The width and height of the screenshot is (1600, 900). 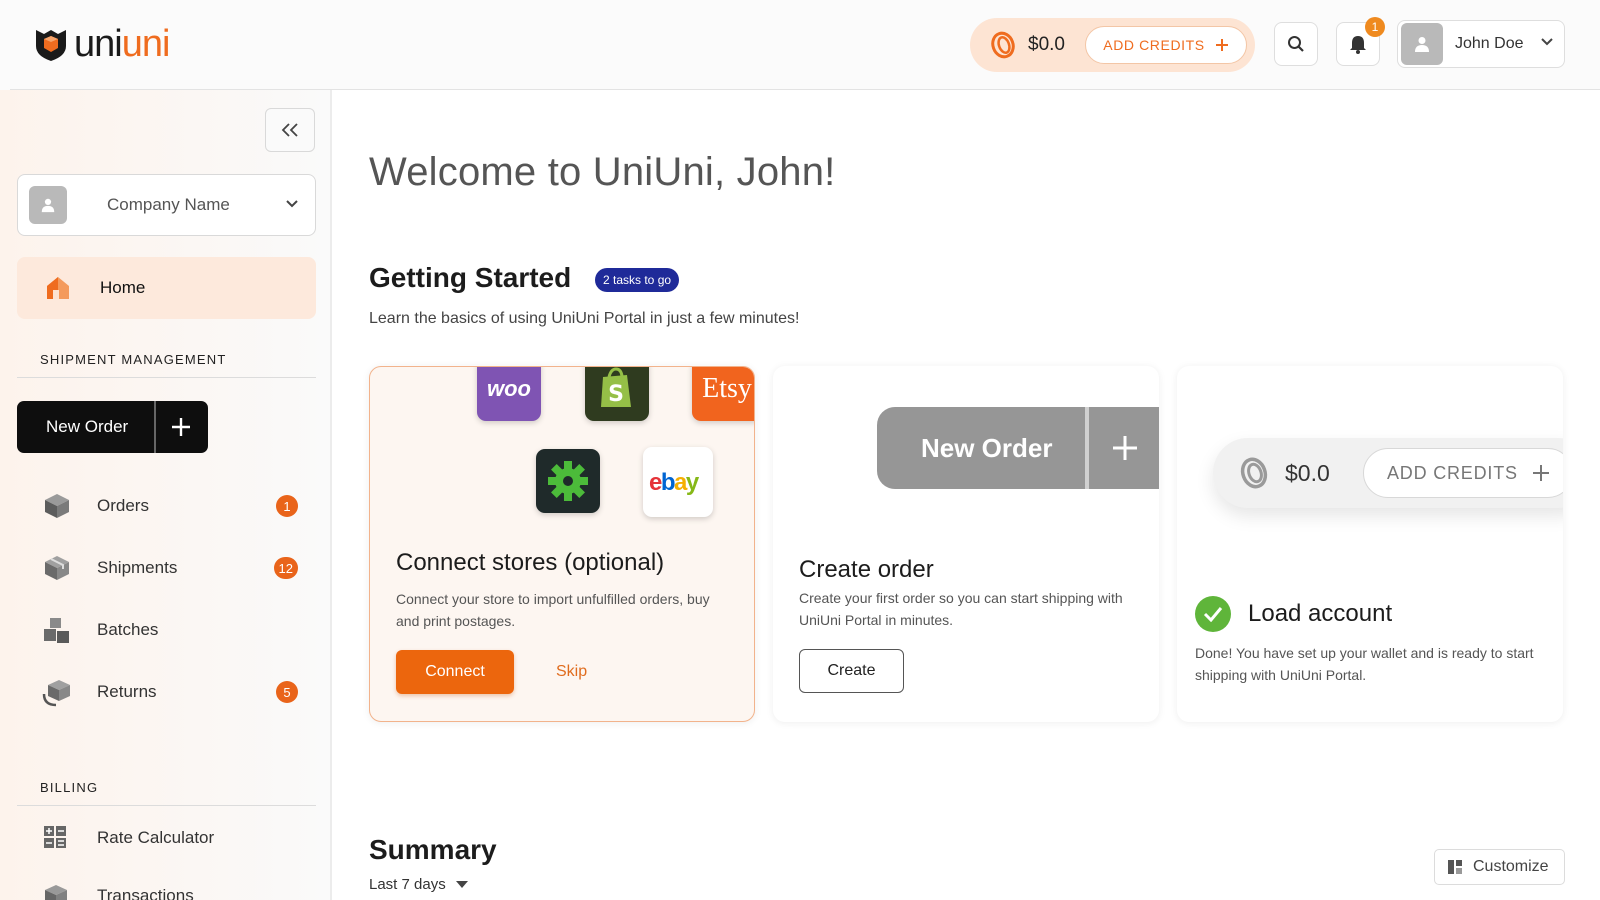 I want to click on shopify-logo: S, so click(x=617, y=394).